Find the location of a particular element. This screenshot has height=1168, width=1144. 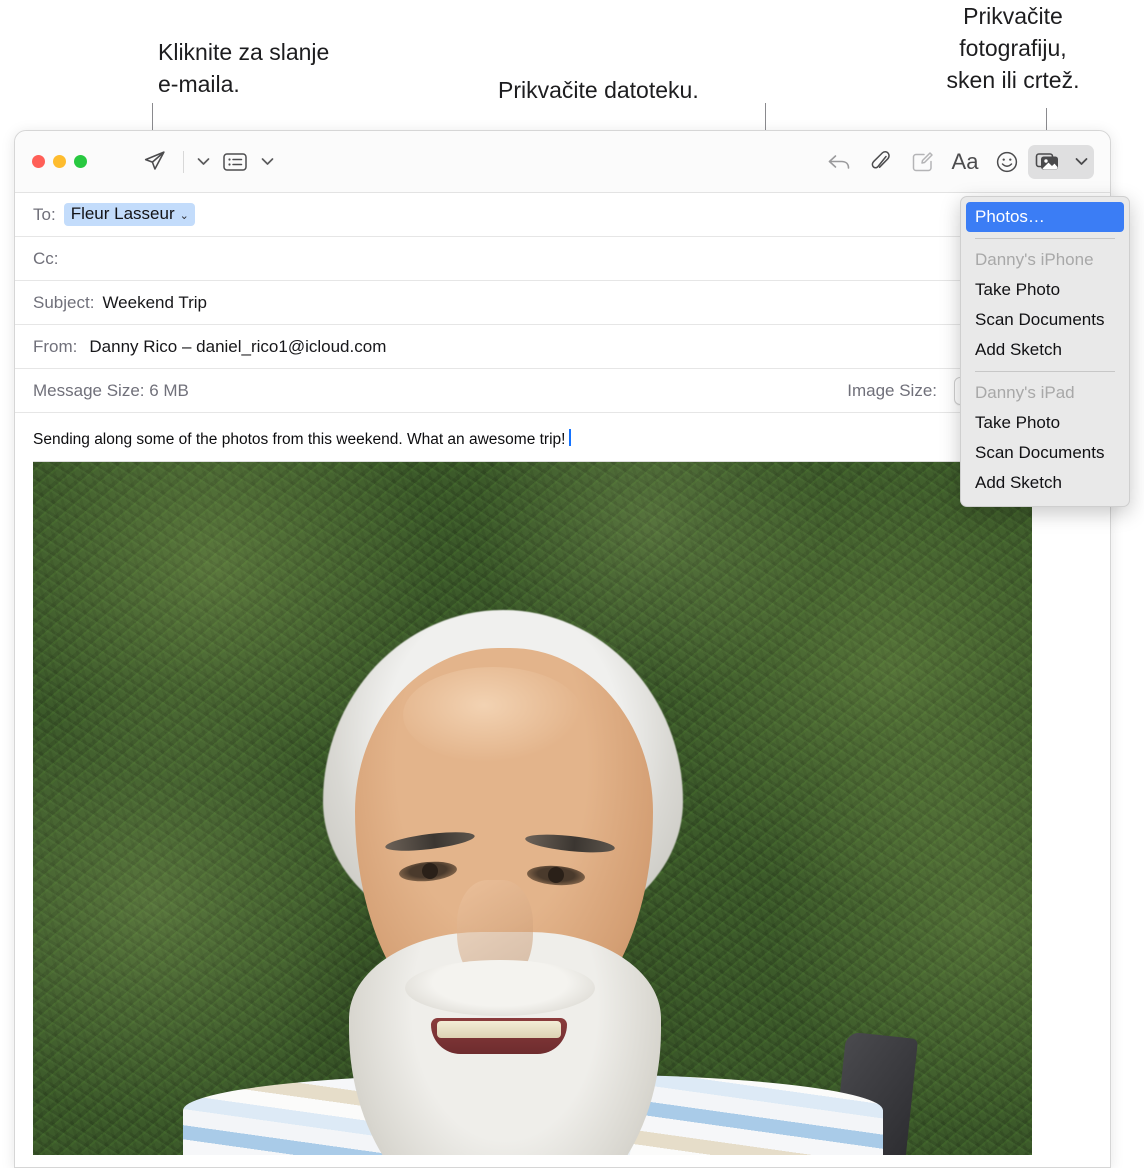

size-row: Message Size: 6 MB Image Size: Act is located at coordinates (562, 391).